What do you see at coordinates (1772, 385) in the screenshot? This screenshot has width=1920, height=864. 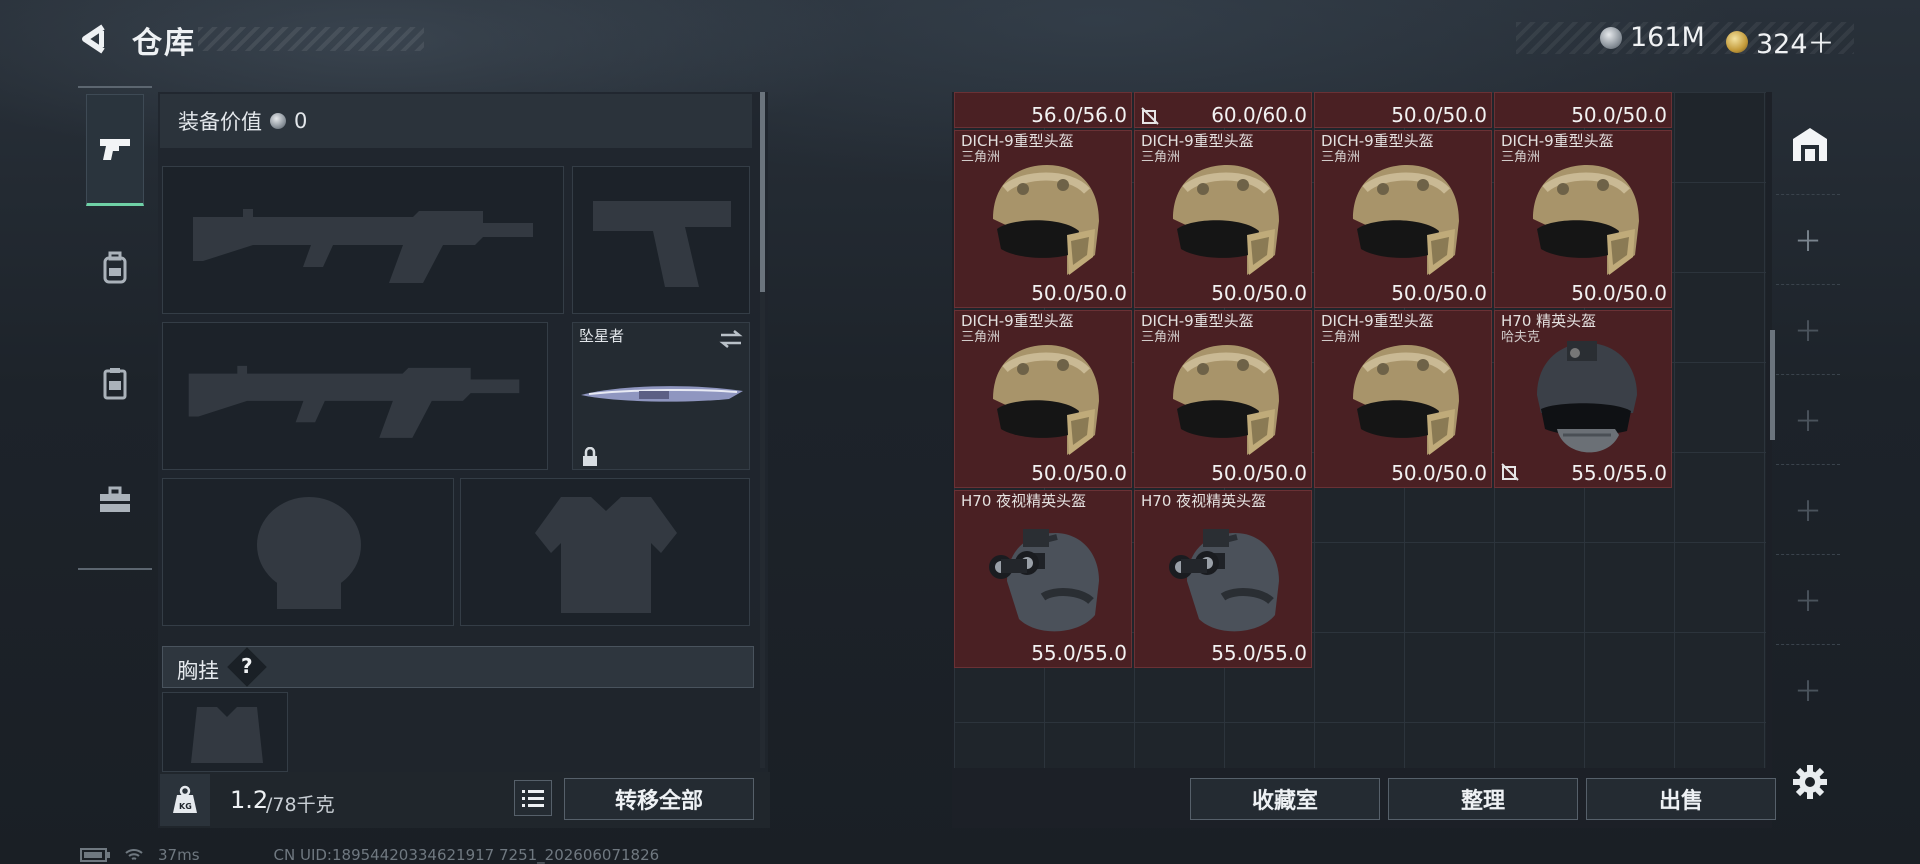 I see `storage-scrollbar-thumb` at bounding box center [1772, 385].